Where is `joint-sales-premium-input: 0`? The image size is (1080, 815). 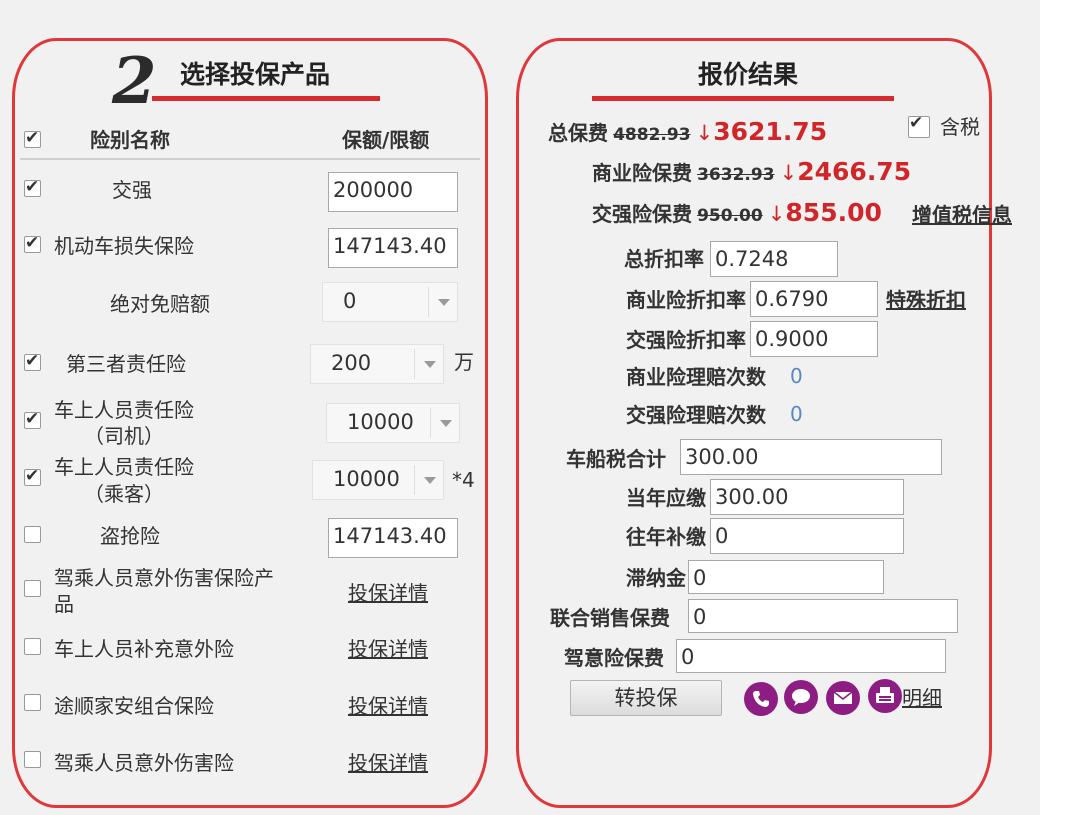 joint-sales-premium-input: 0 is located at coordinates (823, 616).